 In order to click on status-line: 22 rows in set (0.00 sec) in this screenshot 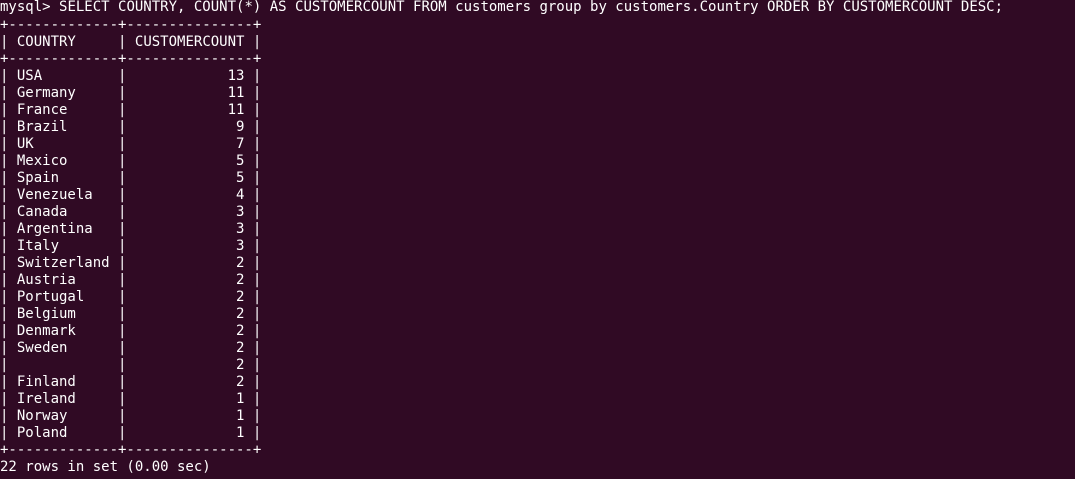, I will do `click(105, 467)`.